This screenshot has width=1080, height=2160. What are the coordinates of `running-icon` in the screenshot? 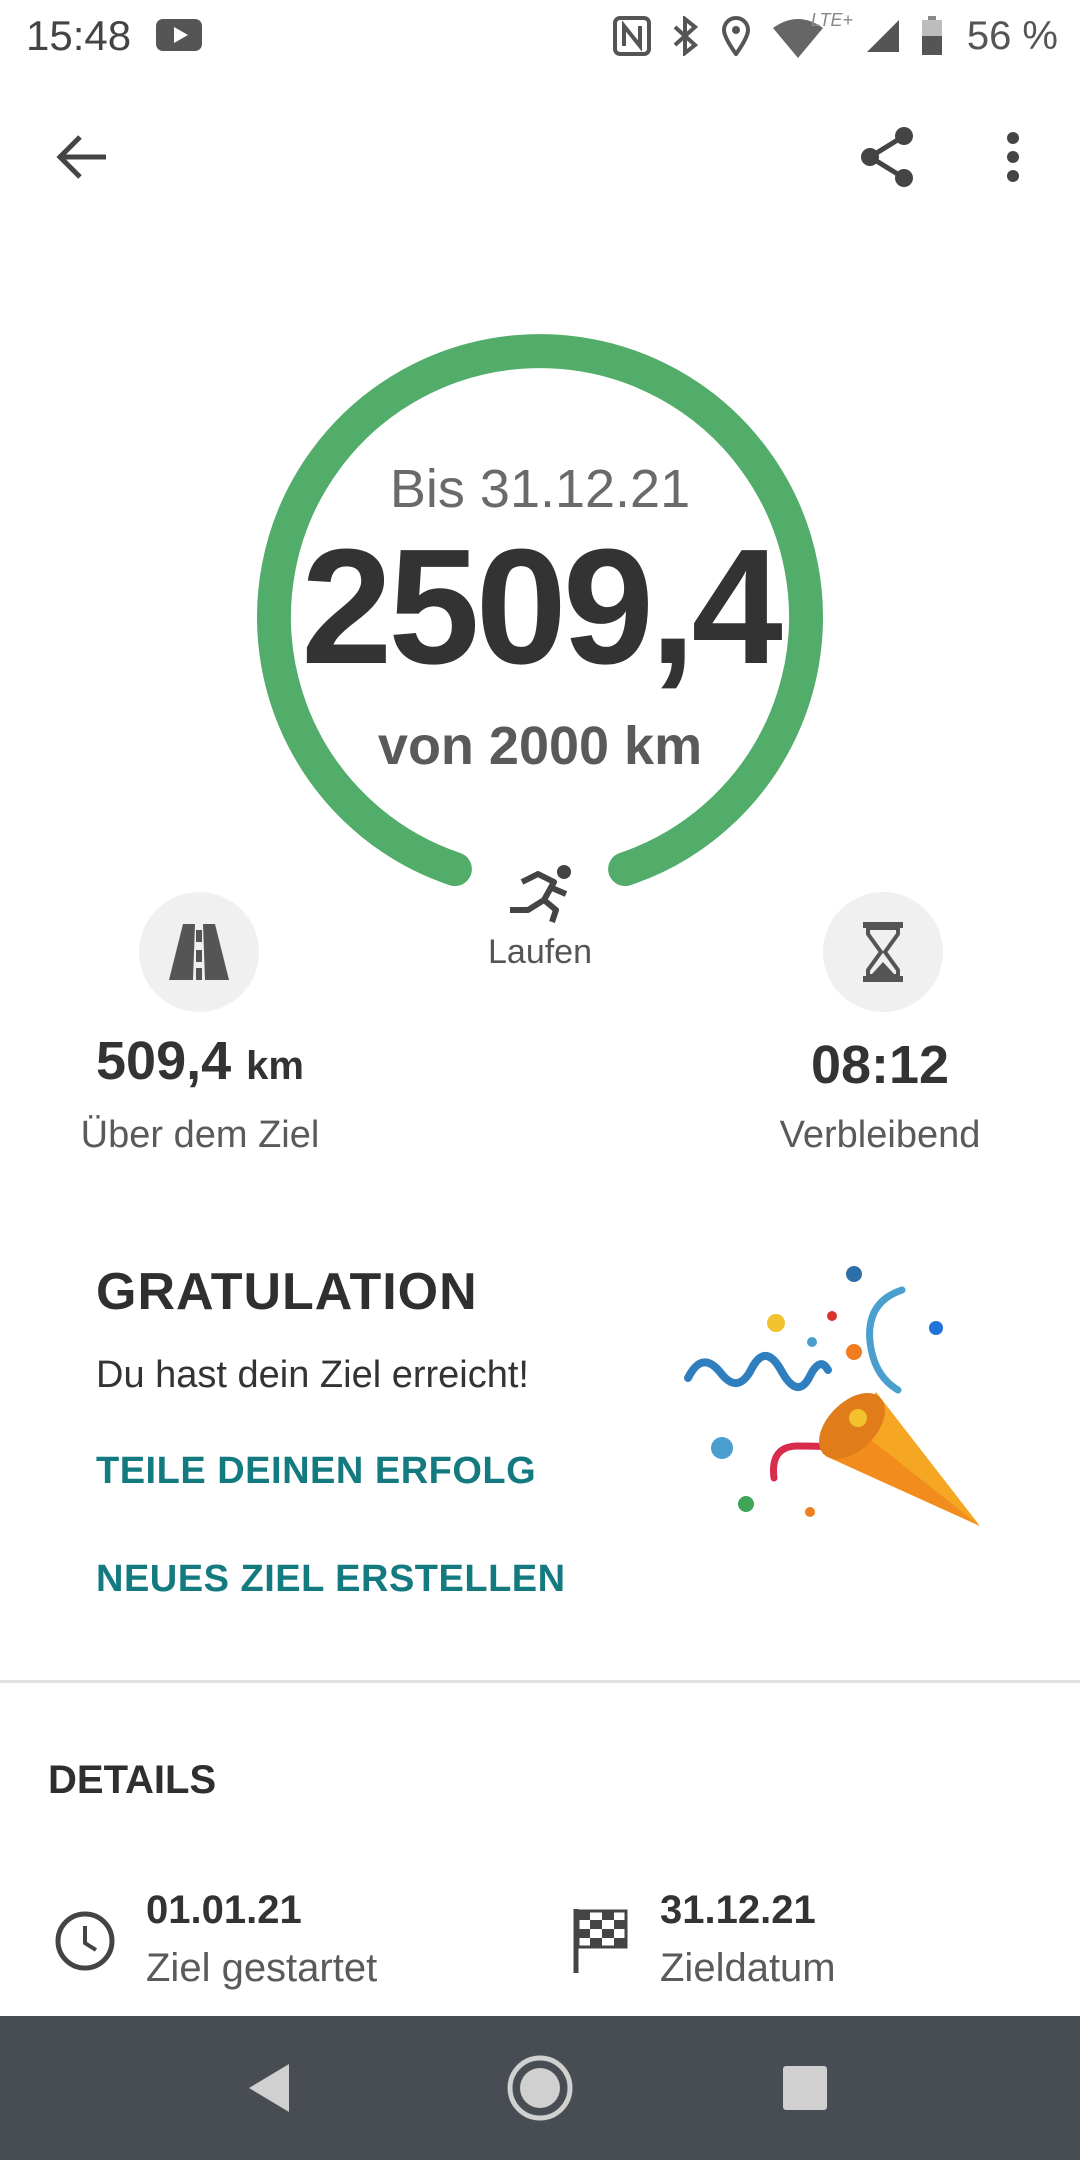 It's located at (540, 894).